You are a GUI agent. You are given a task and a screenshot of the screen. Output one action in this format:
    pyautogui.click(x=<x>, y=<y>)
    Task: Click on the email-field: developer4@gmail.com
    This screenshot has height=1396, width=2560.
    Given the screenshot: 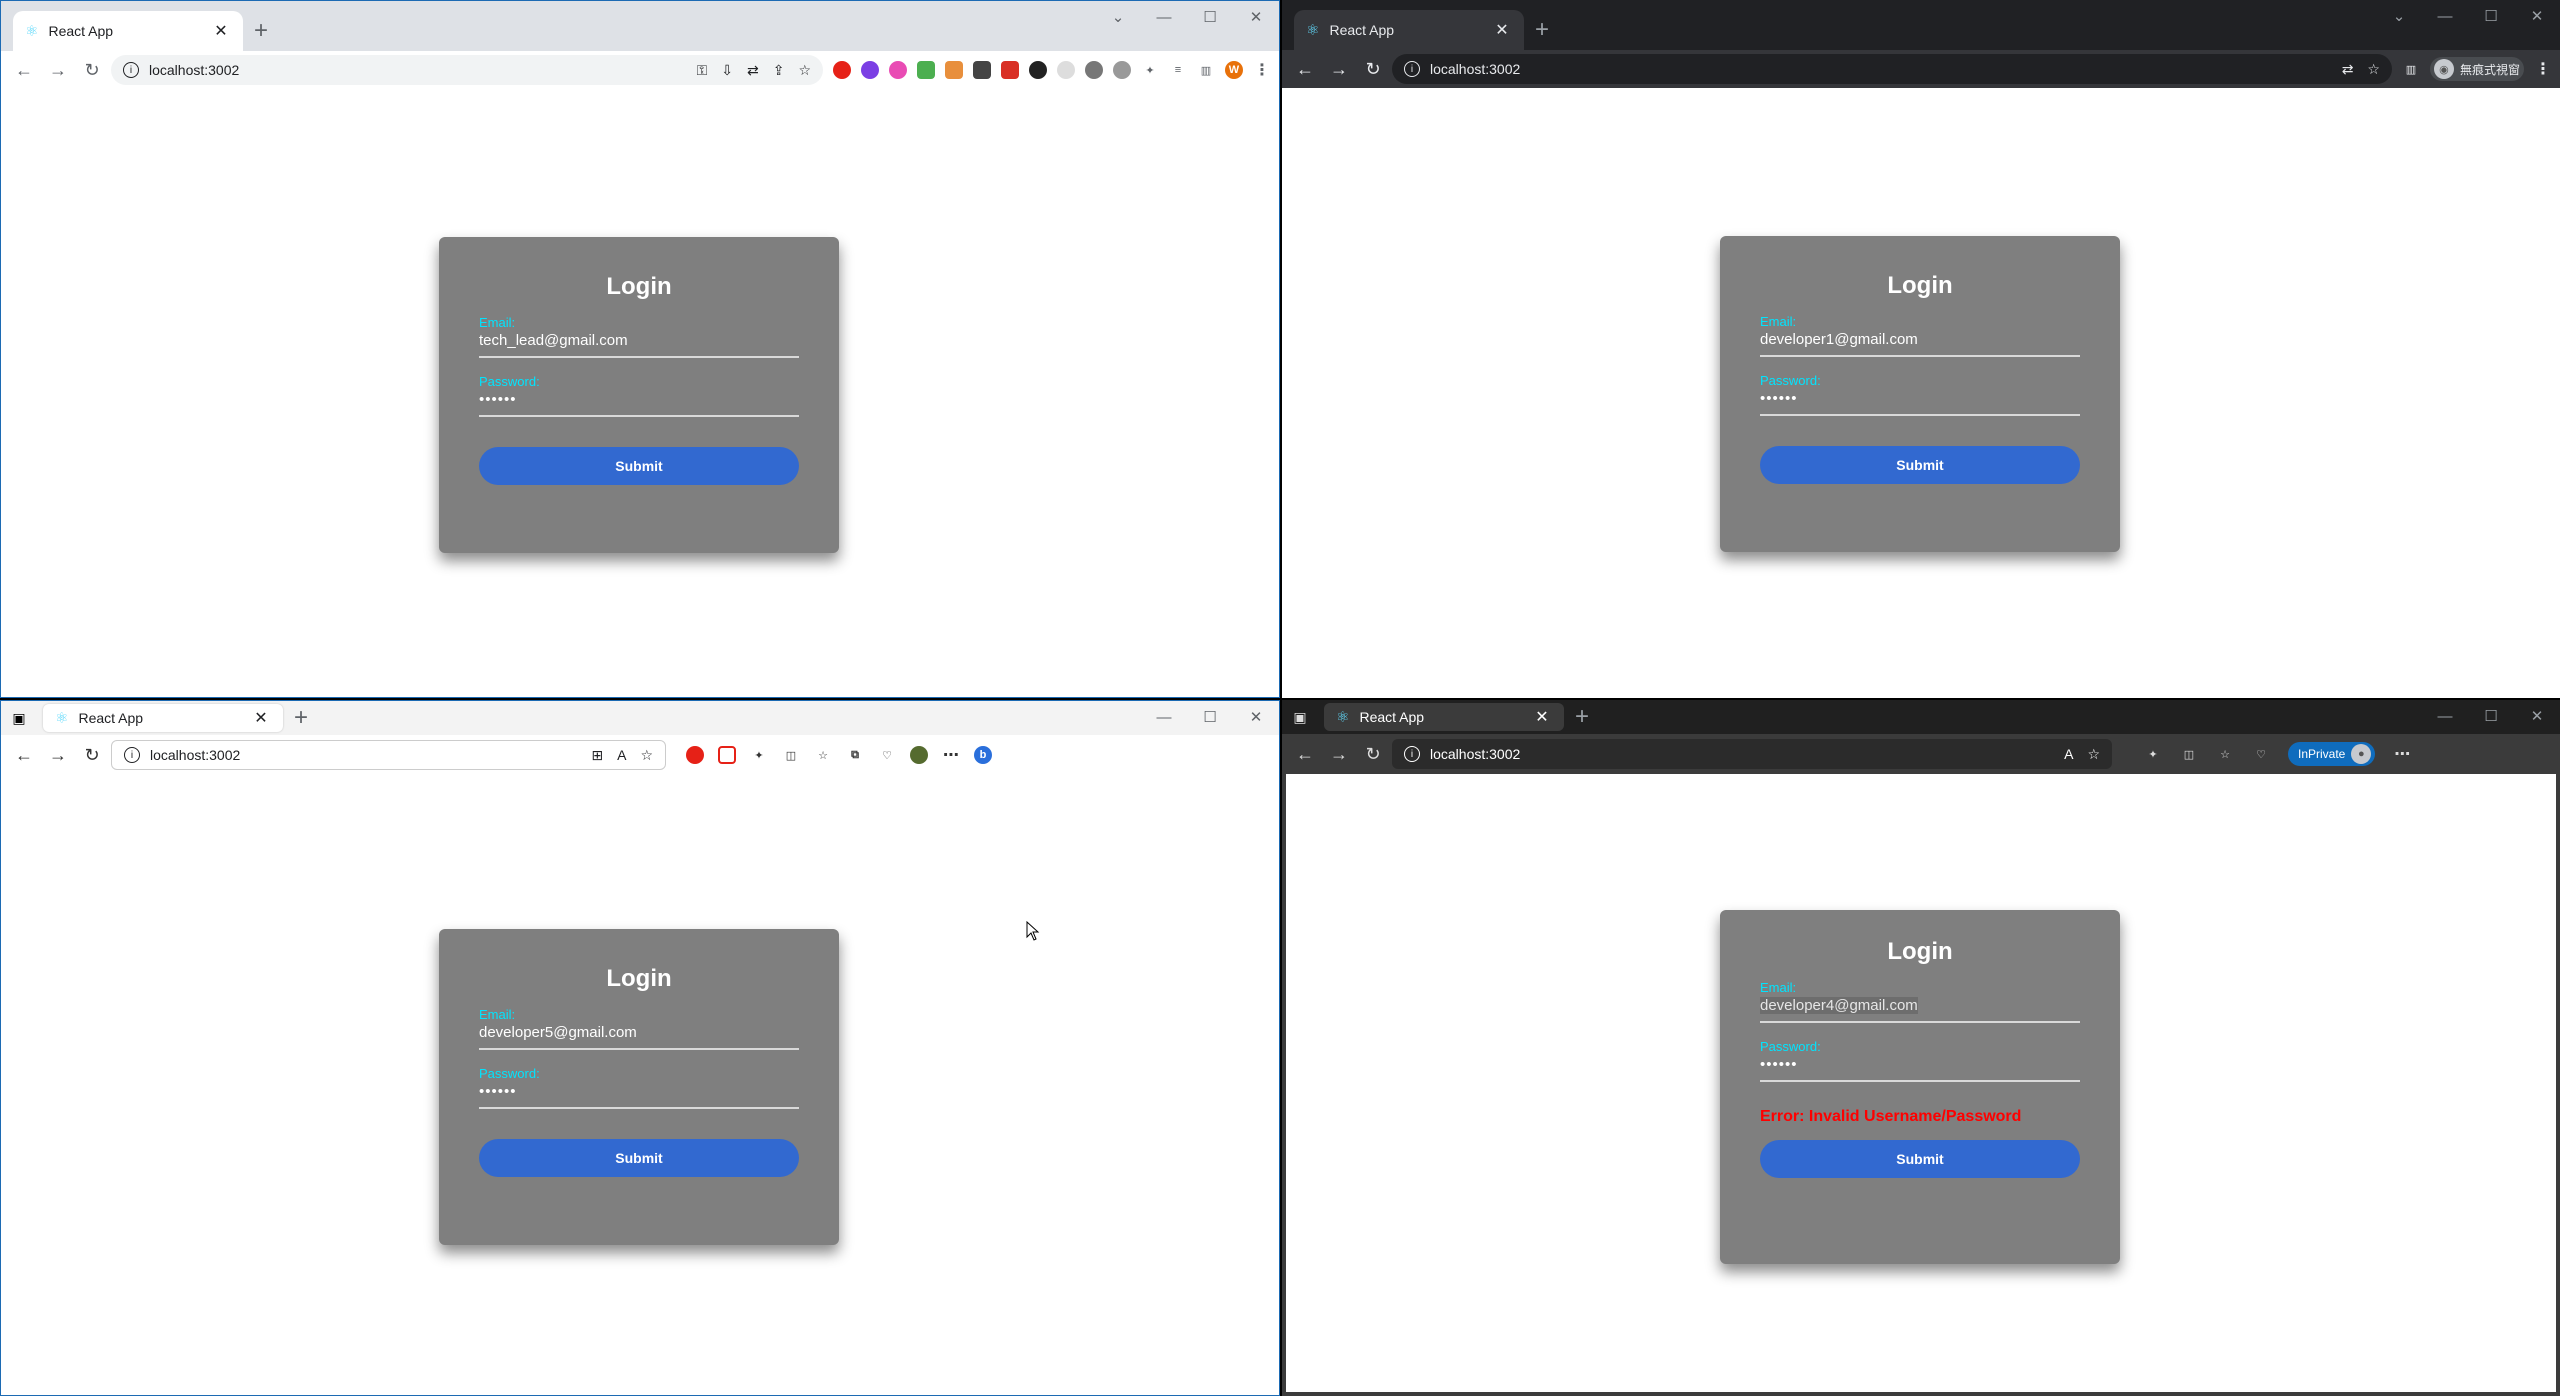 What is the action you would take?
    pyautogui.click(x=1920, y=1009)
    